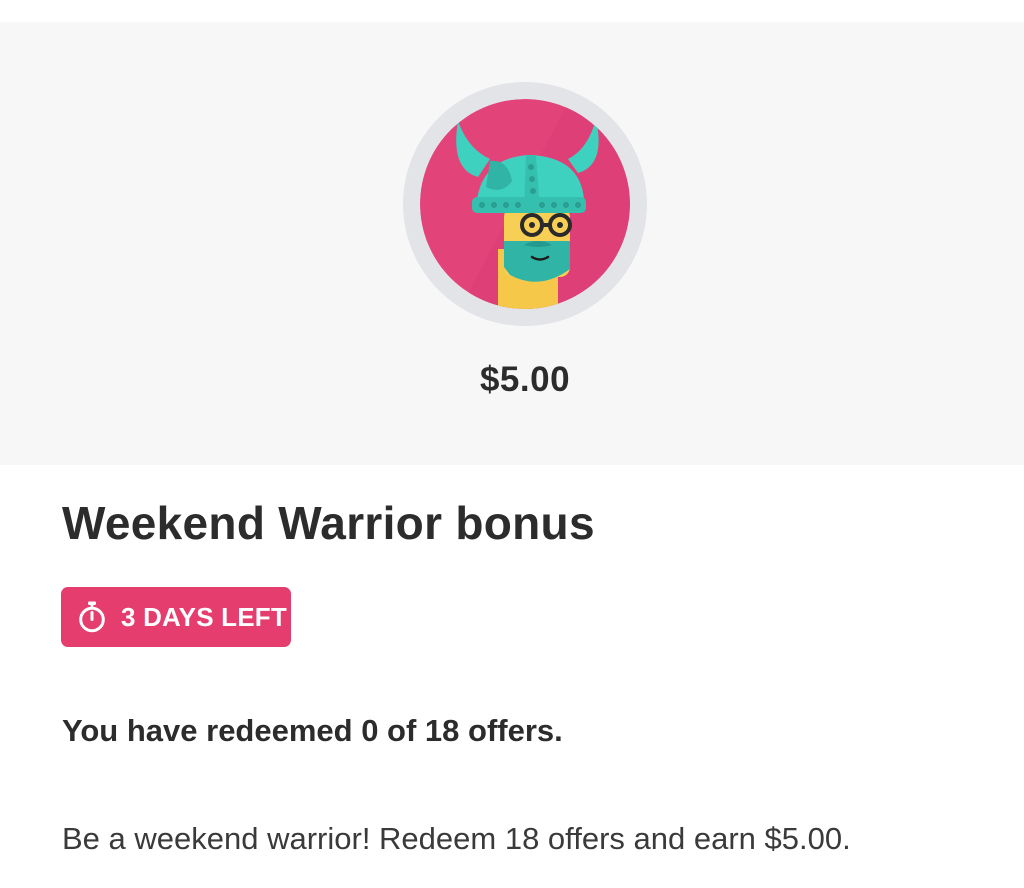 The height and width of the screenshot is (888, 1024). I want to click on viking-warrior-icon, so click(525, 204).